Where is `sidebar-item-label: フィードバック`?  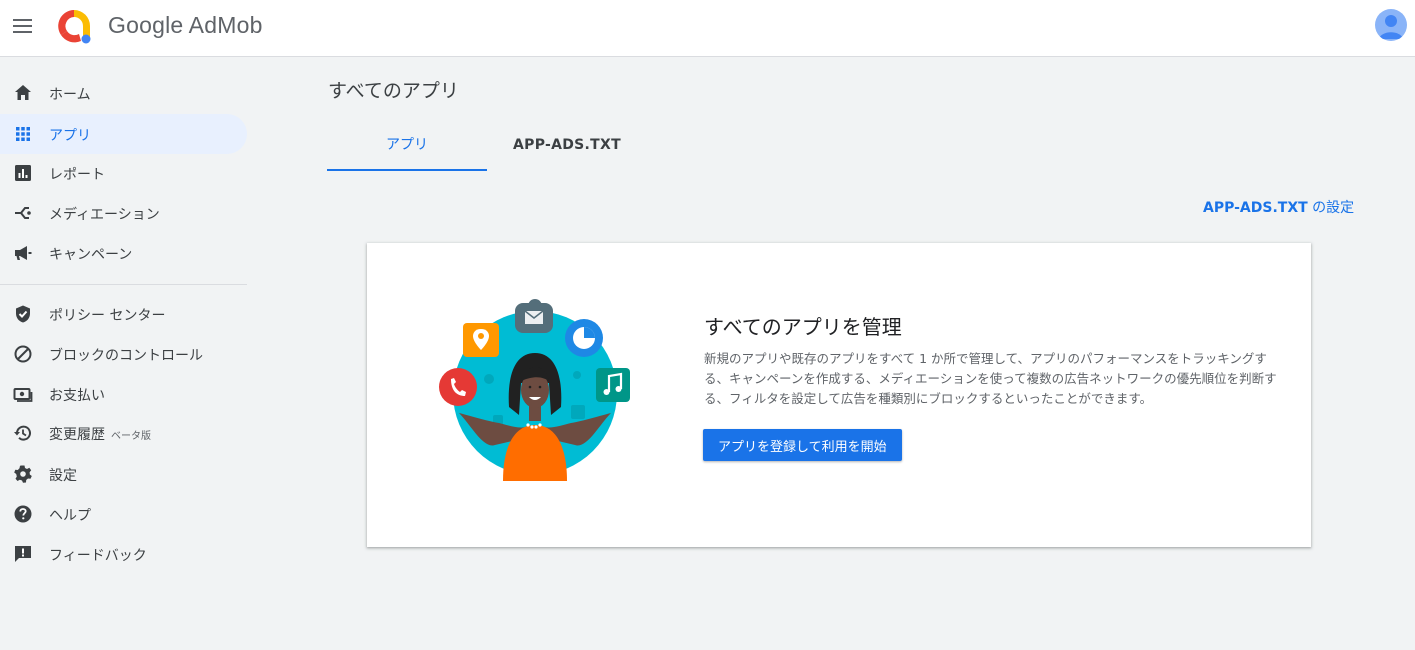
sidebar-item-label: フィードバック is located at coordinates (98, 556).